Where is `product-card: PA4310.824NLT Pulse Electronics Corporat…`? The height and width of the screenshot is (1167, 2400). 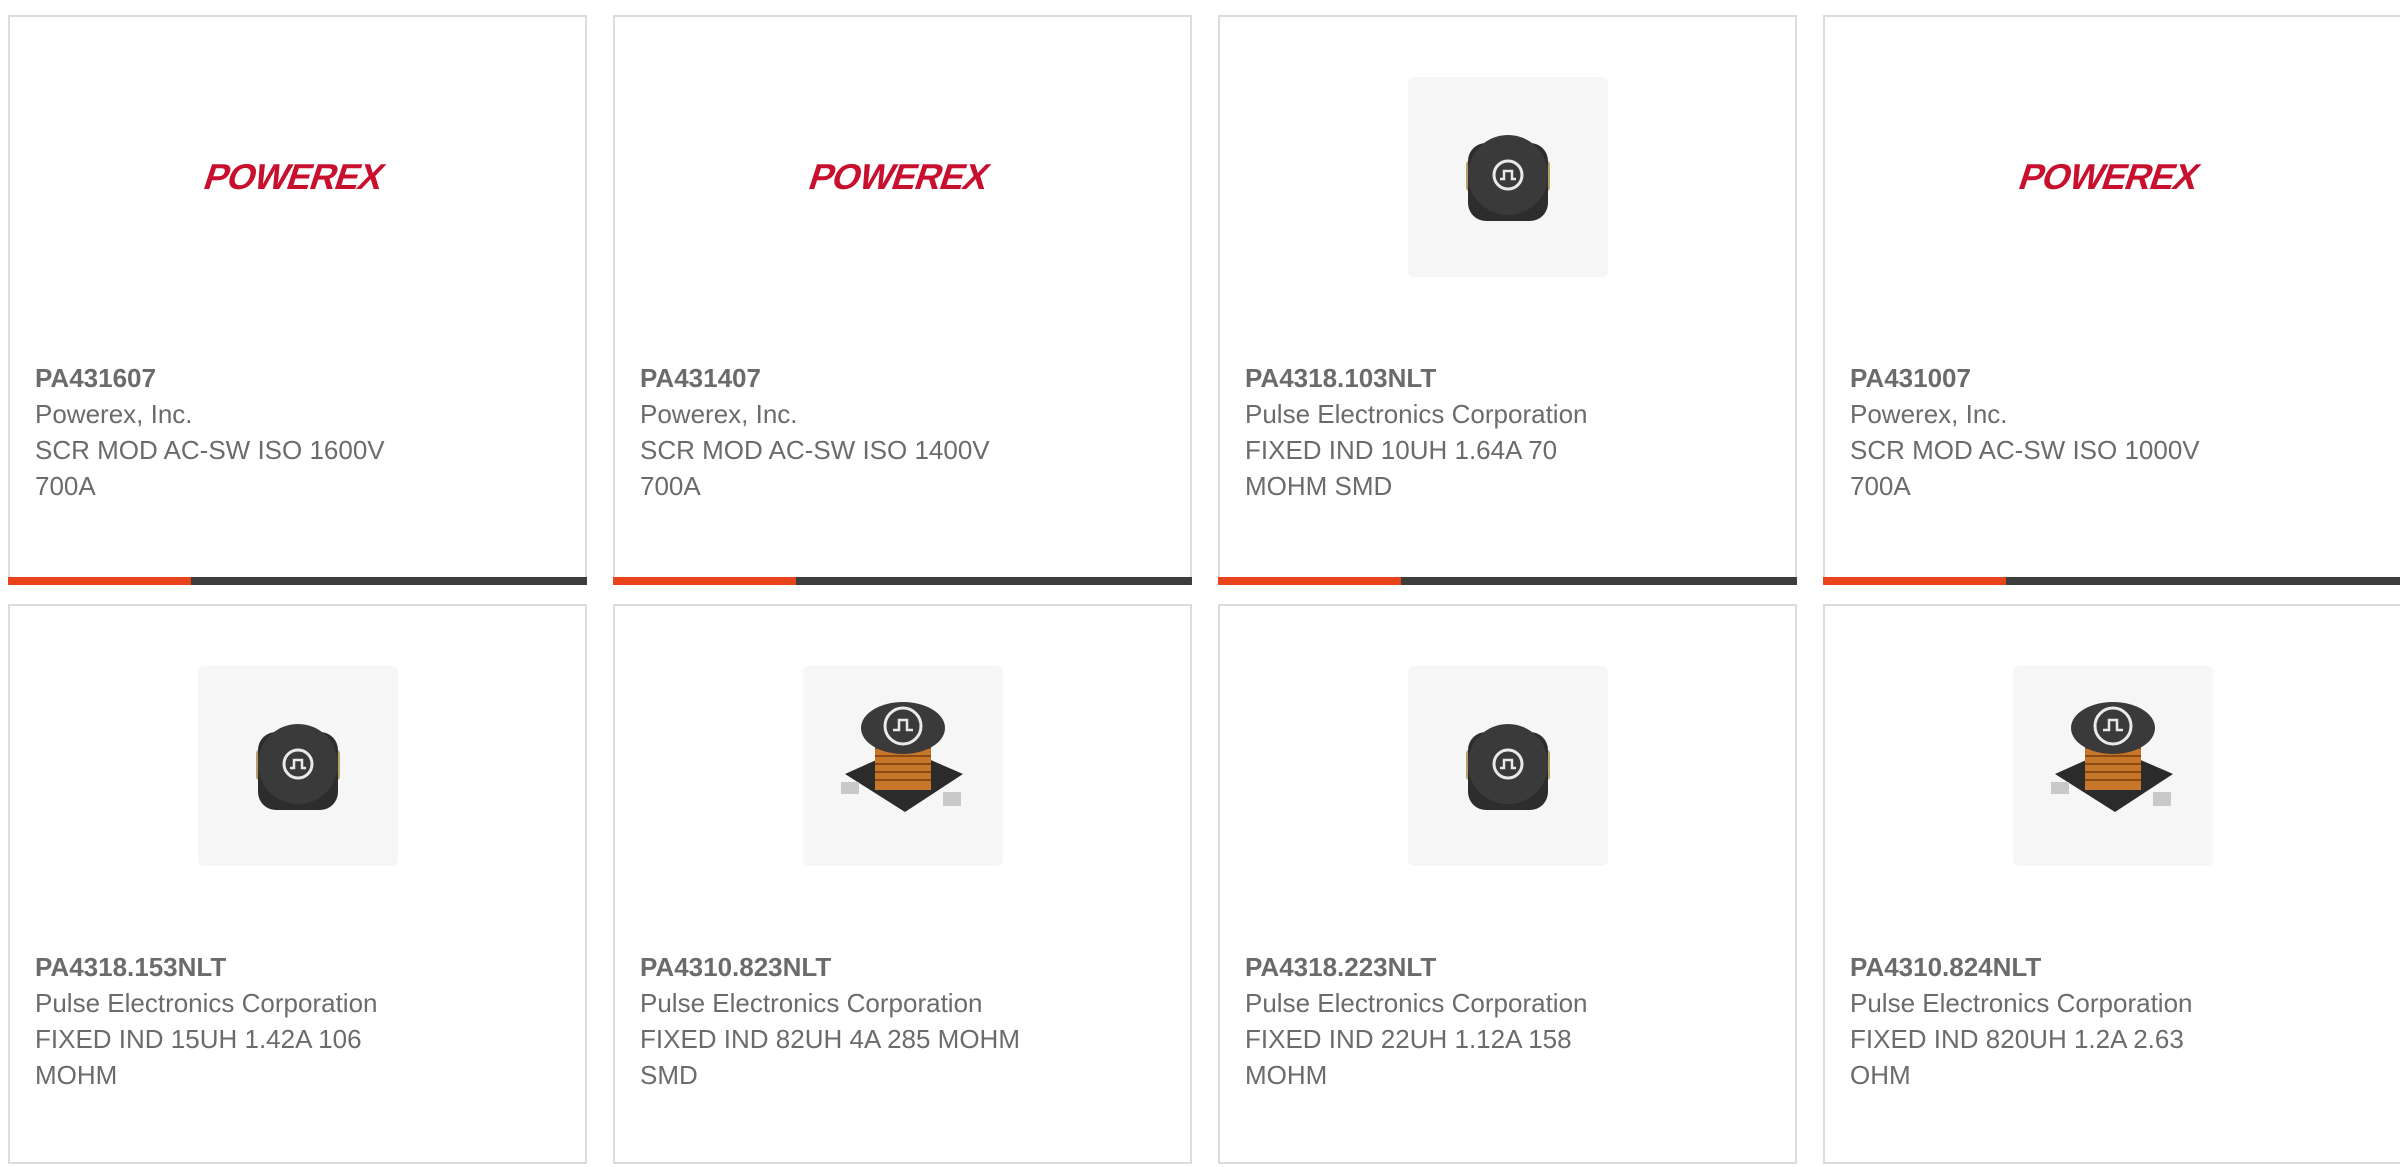 product-card: PA4310.824NLT Pulse Electronics Corporat… is located at coordinates (2111, 884).